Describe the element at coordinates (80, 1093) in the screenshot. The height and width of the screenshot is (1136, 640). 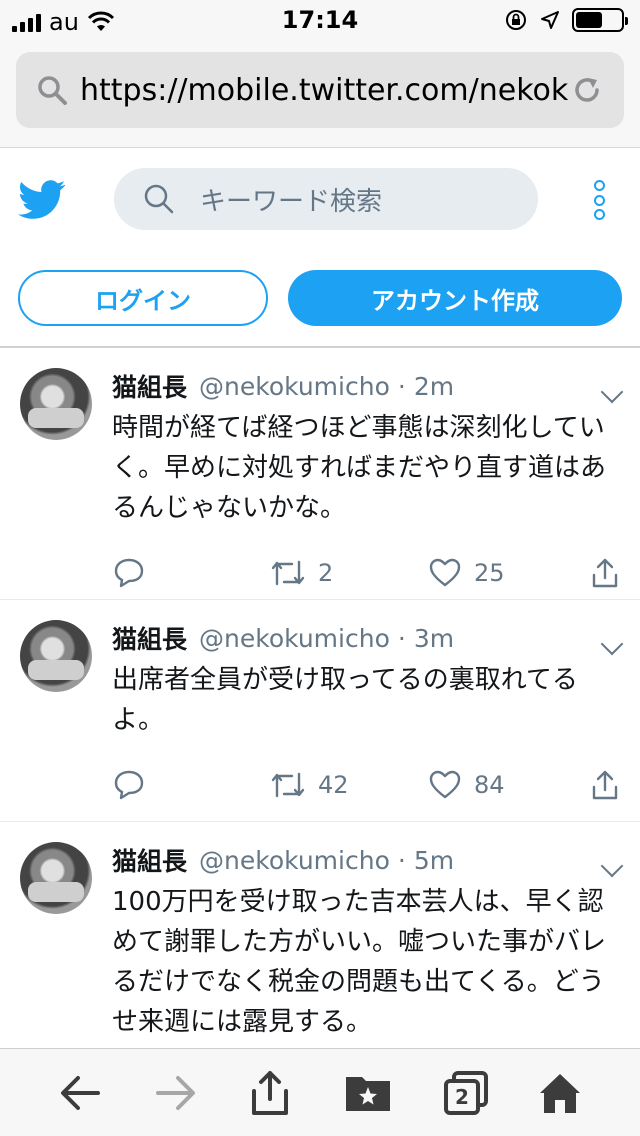
I see `back-arrow-icon` at that location.